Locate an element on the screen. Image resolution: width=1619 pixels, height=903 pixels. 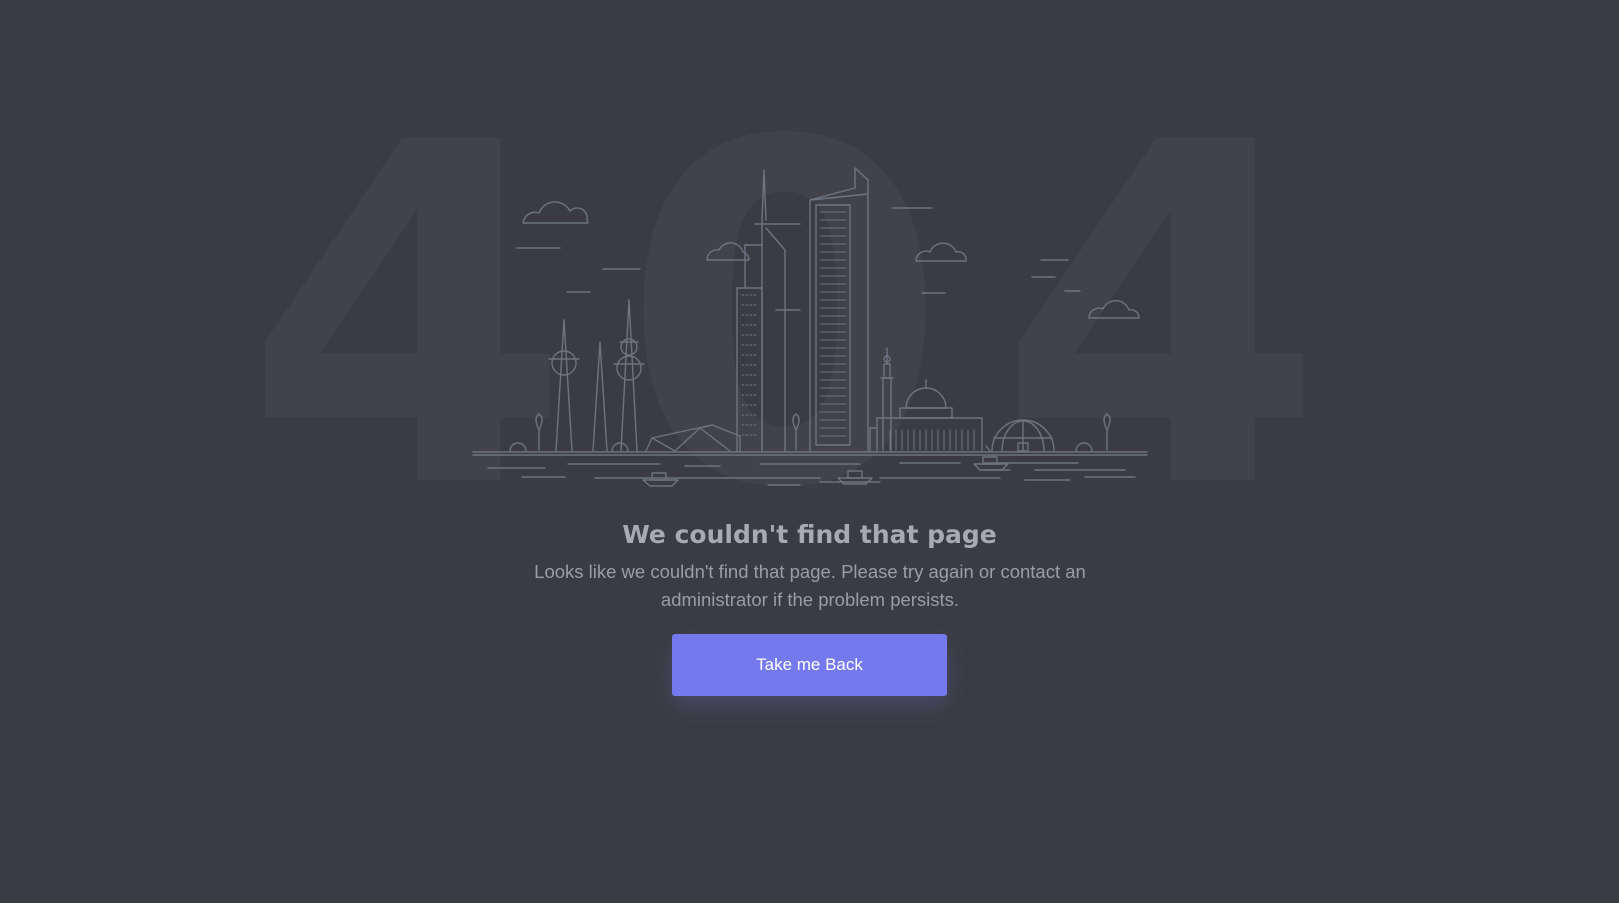
mosque-icon is located at coordinates (926, 399).